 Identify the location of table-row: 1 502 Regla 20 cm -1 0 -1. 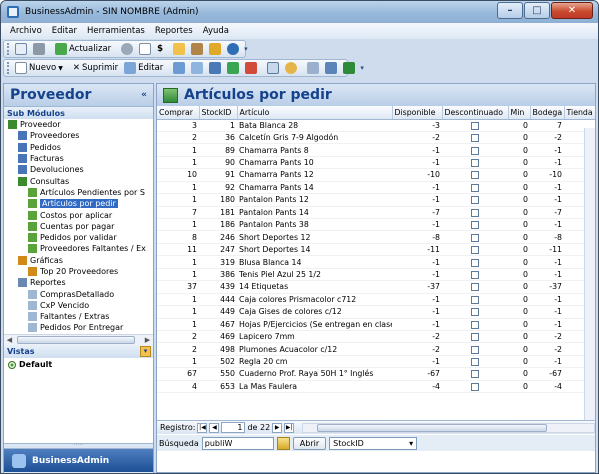
(376, 362).